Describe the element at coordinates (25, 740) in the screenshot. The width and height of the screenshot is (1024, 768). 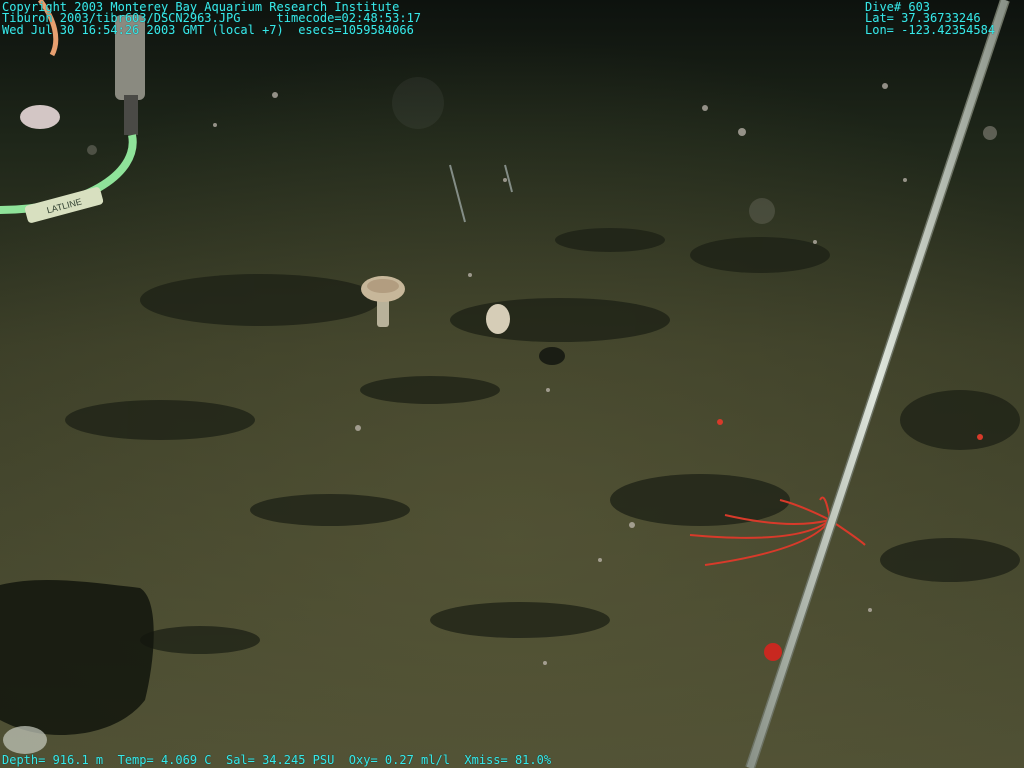
I see `bottom-left-debris` at that location.